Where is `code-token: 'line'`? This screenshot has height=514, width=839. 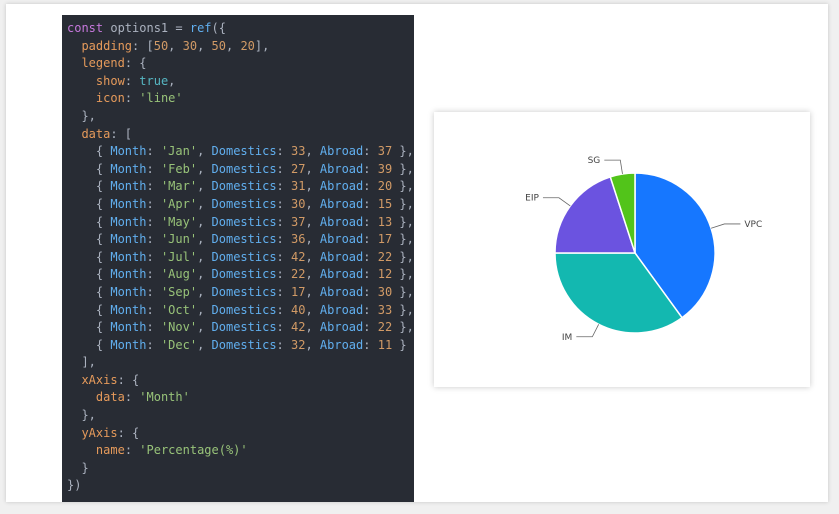 code-token: 'line' is located at coordinates (161, 98).